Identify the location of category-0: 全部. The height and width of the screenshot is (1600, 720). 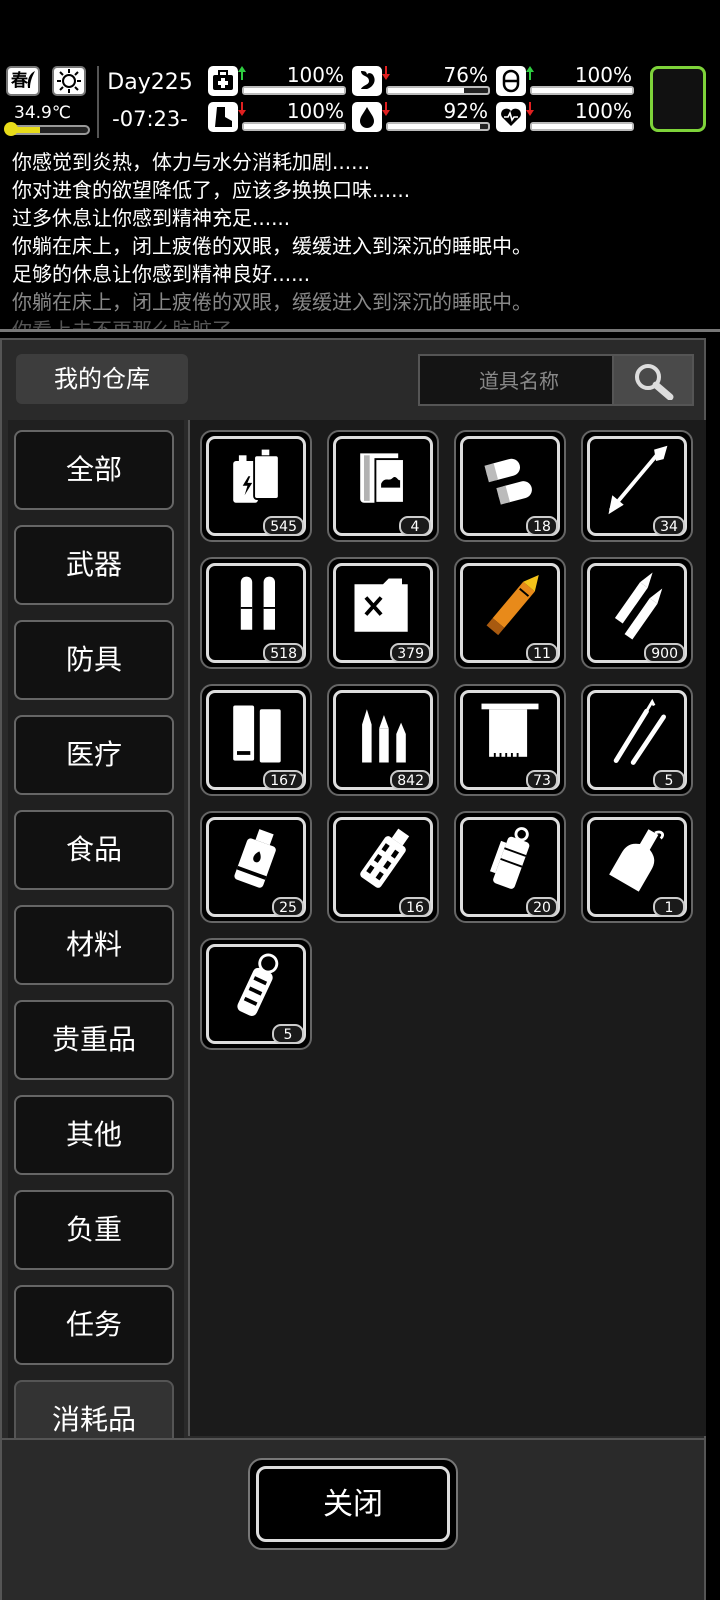
(94, 470).